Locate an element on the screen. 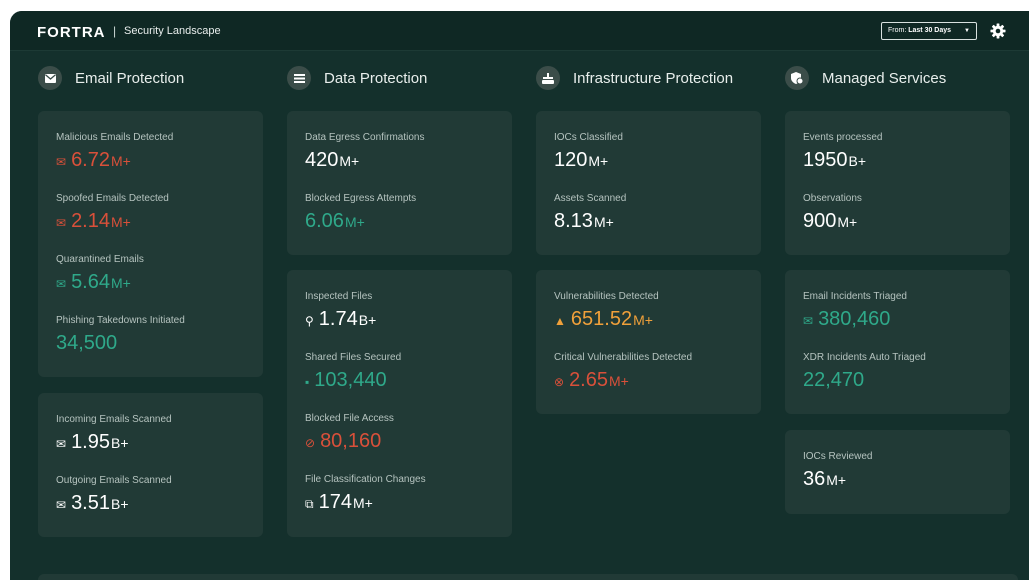  stat-value: ▲ 651.52 M+ is located at coordinates (603, 319).